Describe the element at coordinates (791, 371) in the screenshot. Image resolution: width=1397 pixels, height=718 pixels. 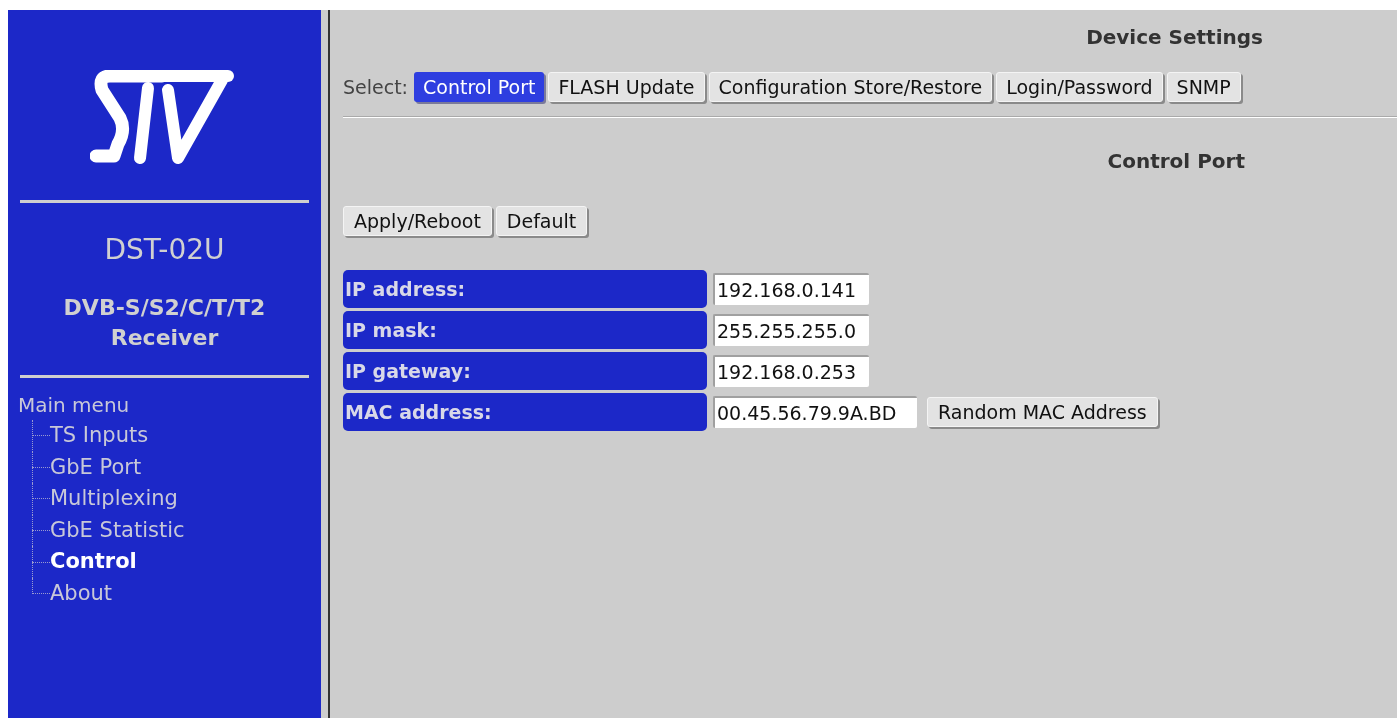
I see `input-field: 192.168.0.253` at that location.